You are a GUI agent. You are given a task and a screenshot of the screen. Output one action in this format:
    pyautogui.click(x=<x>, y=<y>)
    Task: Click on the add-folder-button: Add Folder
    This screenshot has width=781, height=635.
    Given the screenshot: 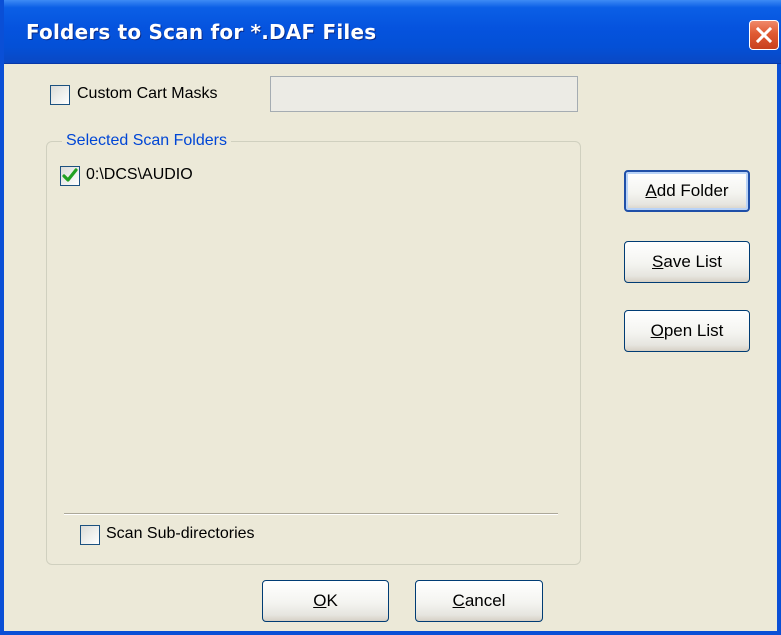 What is the action you would take?
    pyautogui.click(x=687, y=191)
    